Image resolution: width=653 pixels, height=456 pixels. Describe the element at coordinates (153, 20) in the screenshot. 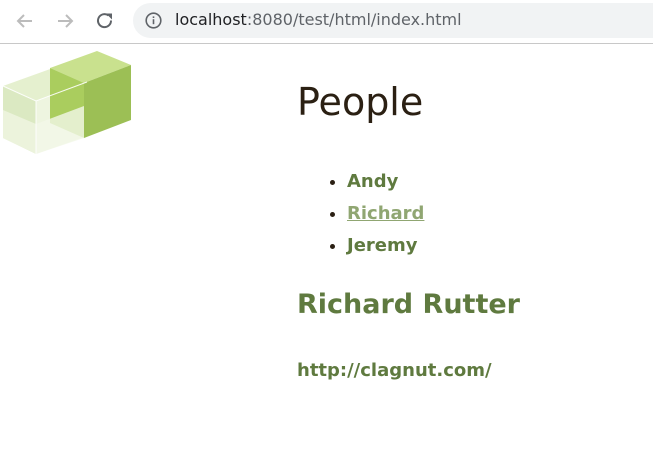

I see `info-icon` at that location.